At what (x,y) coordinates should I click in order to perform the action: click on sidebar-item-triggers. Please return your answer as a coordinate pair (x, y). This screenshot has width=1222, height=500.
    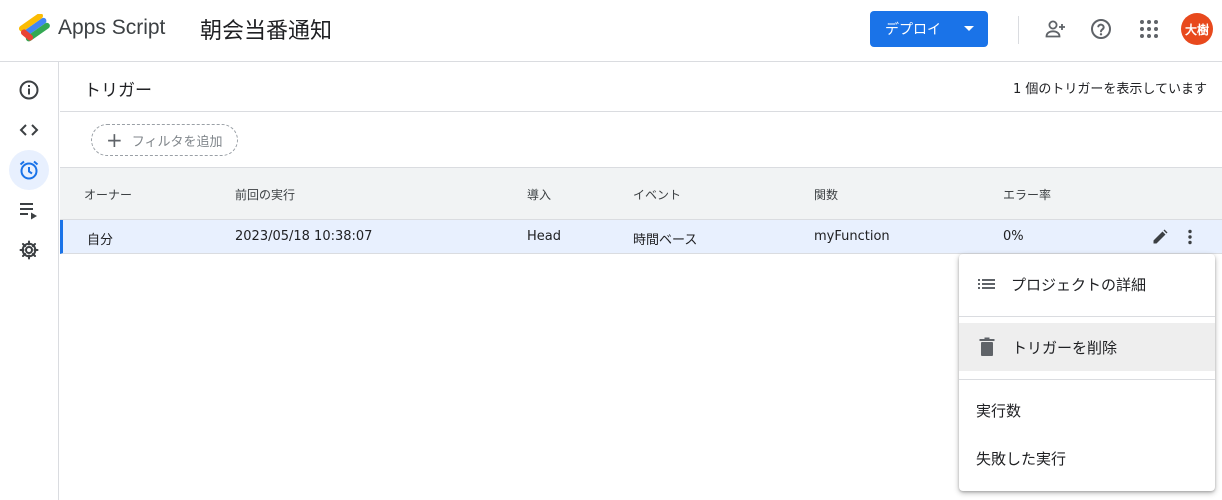
    Looking at the image, I should click on (29, 170).